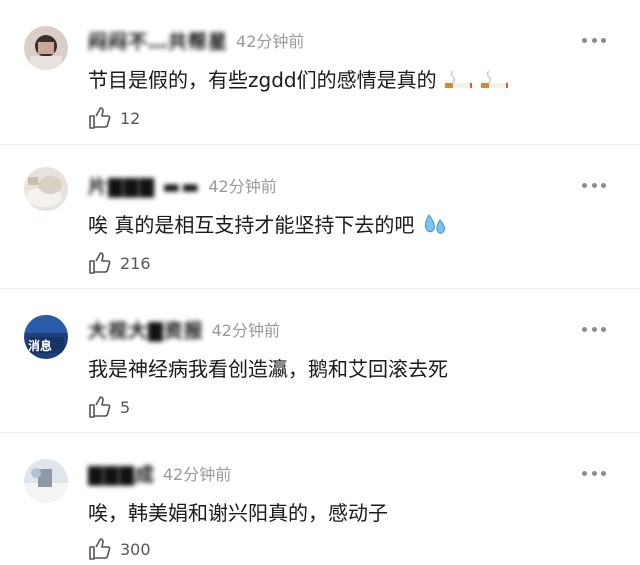 The width and height of the screenshot is (640, 565). What do you see at coordinates (125, 407) in the screenshot?
I see `like-count: 5` at bounding box center [125, 407].